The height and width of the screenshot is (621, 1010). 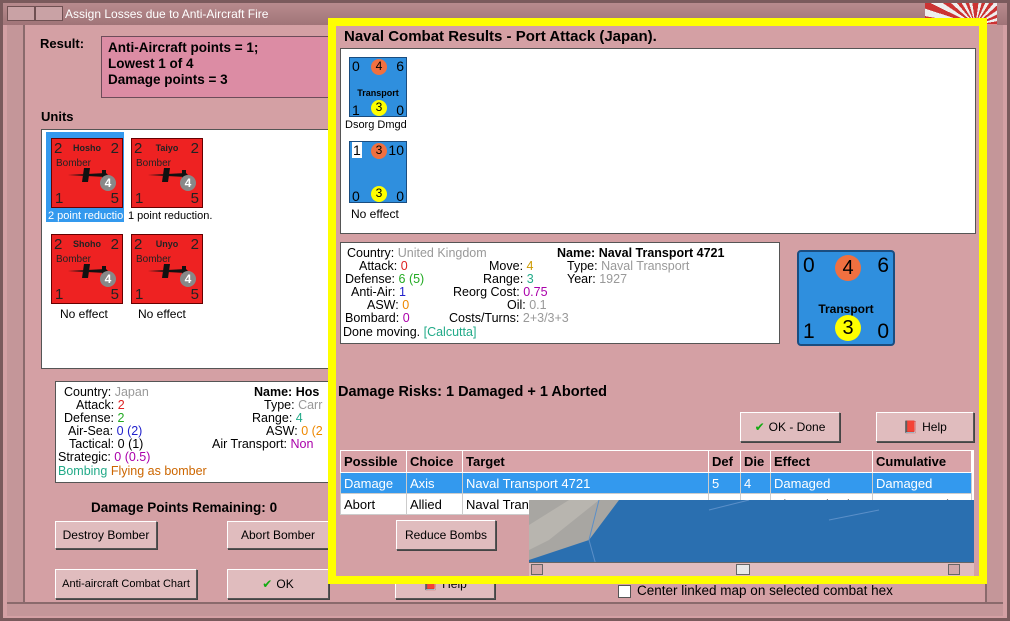 What do you see at coordinates (411, 279) in the screenshot?
I see `naval-defense-value: 6 (5)` at bounding box center [411, 279].